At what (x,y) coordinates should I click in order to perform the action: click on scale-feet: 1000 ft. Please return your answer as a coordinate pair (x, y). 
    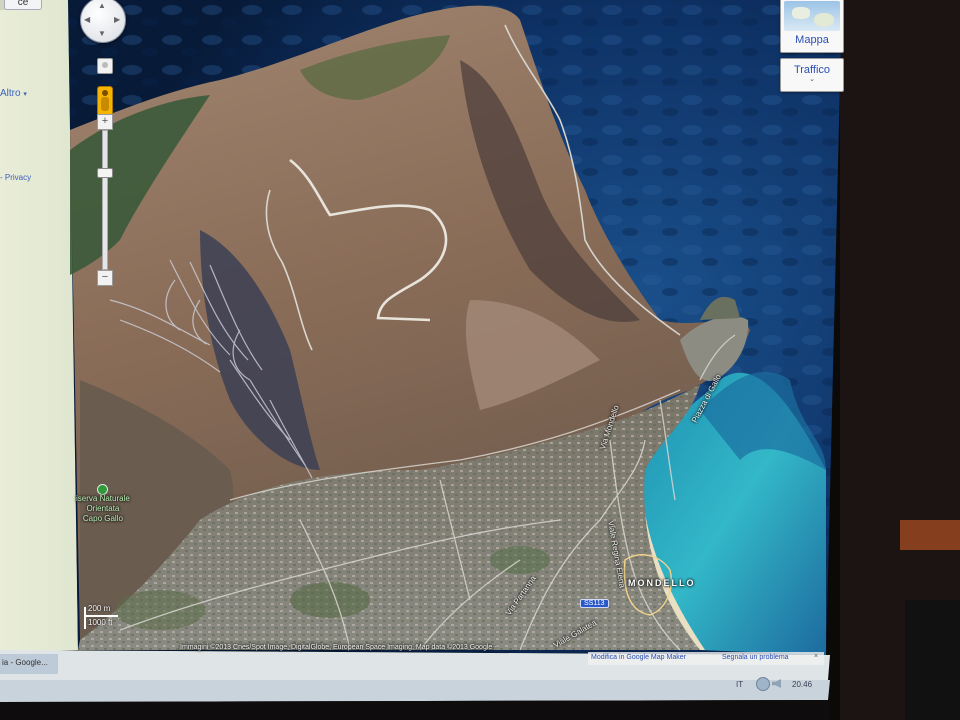
    Looking at the image, I should click on (100, 622).